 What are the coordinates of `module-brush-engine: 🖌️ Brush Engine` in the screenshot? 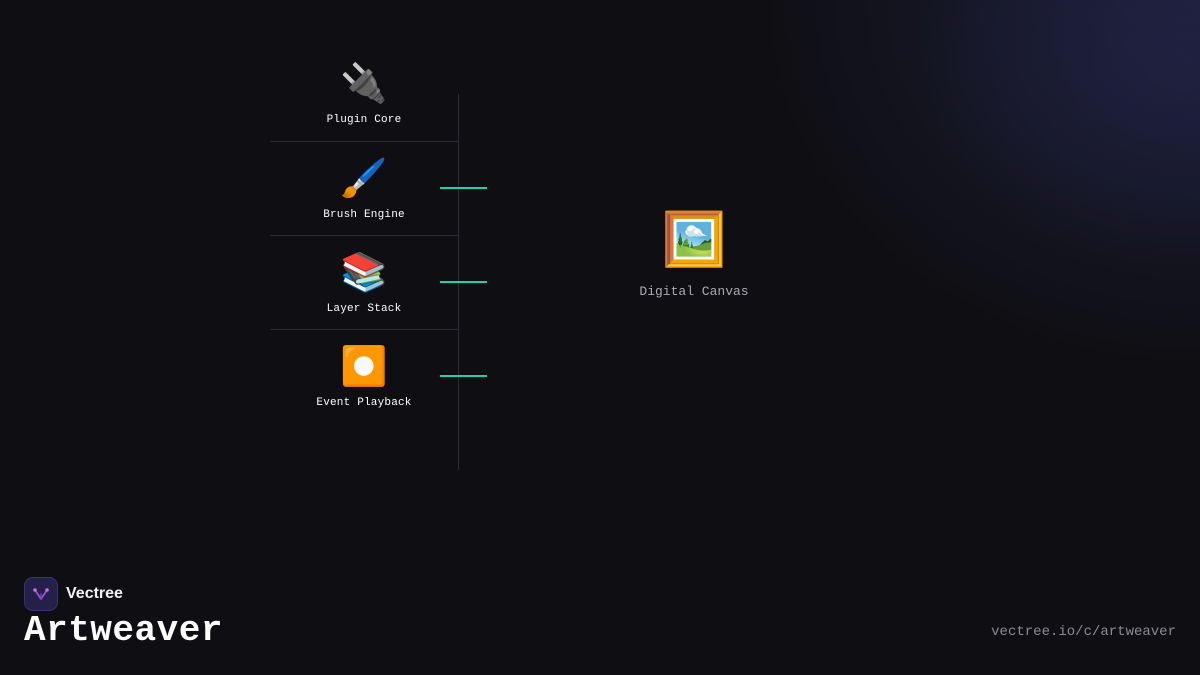 It's located at (364, 188).